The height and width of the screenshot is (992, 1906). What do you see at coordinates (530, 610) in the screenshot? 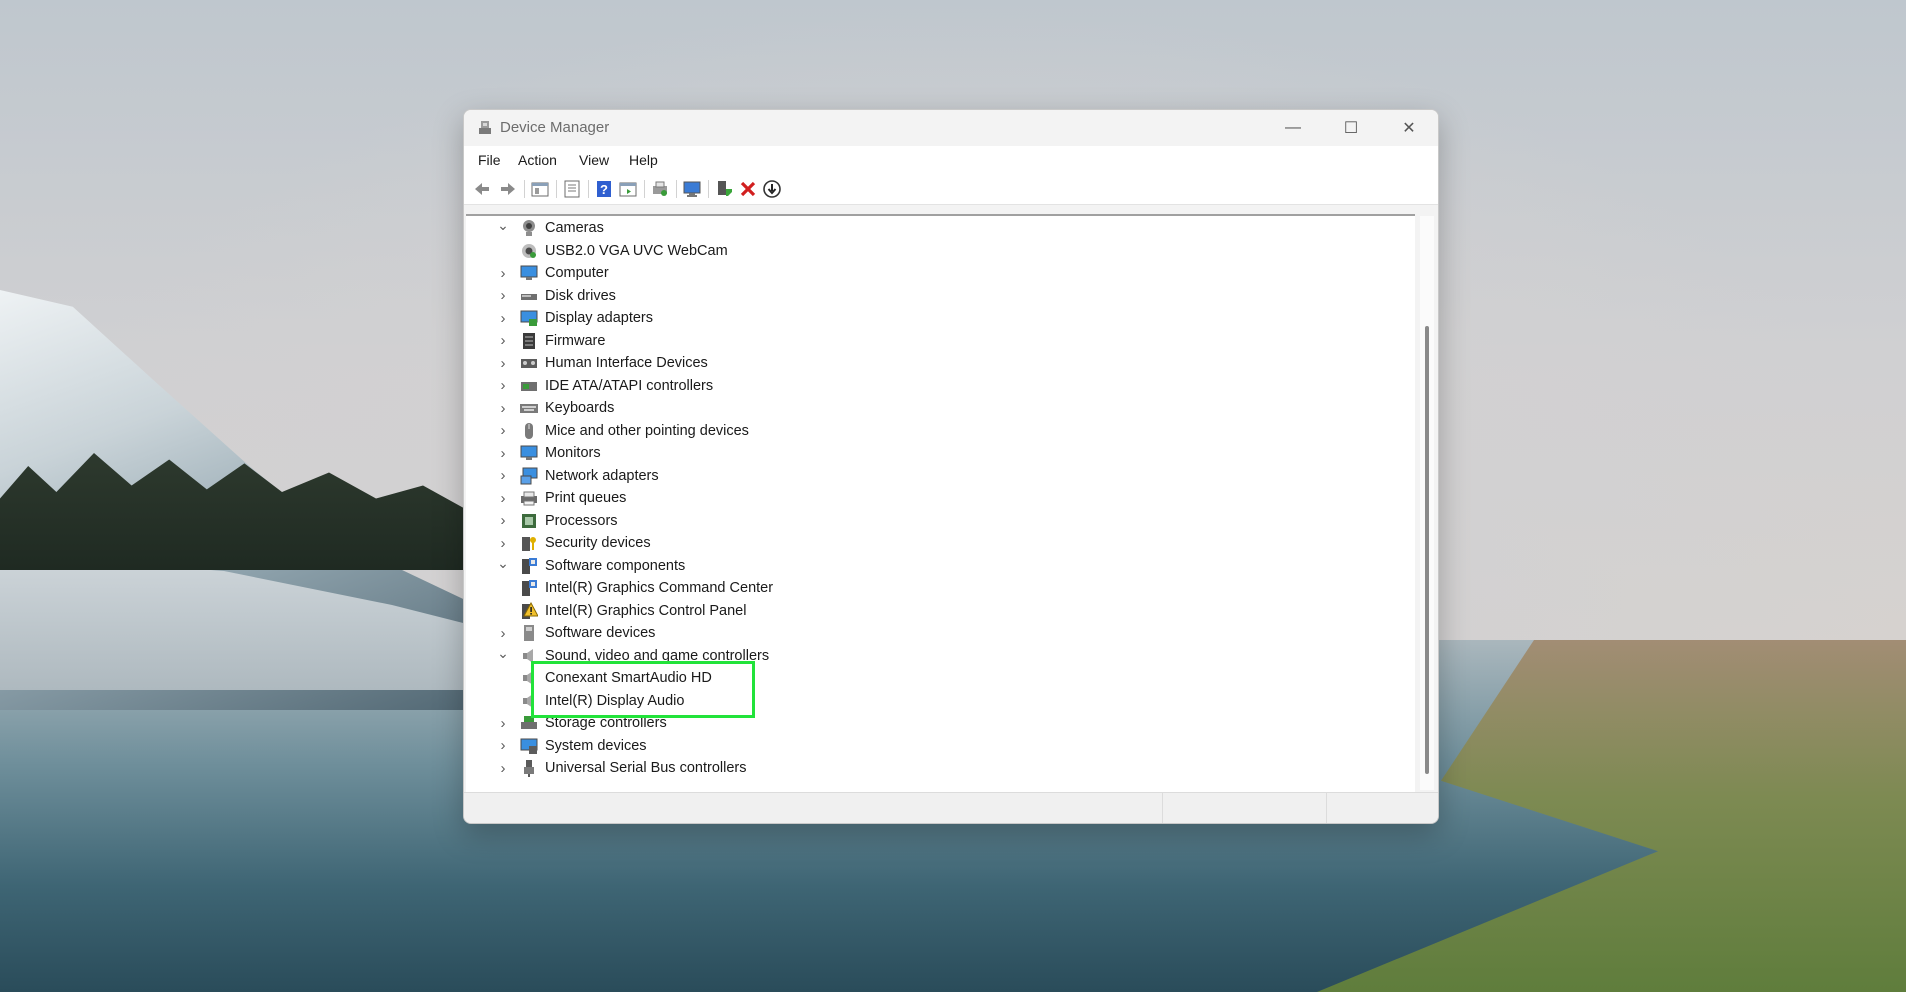
I see `warning-component-icon` at bounding box center [530, 610].